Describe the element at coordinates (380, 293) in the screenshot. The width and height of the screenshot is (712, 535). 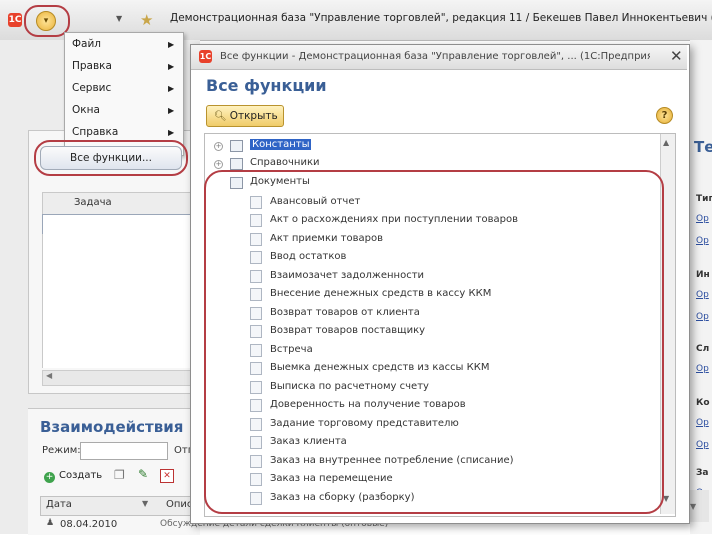
I see `document-item: Внесение денежных средств в кассу ККМ` at that location.